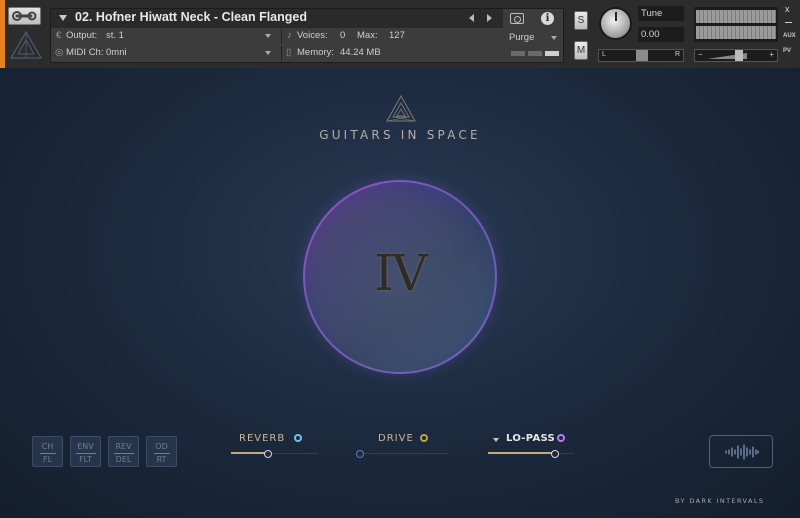 The image size is (800, 518). Describe the element at coordinates (47, 446) in the screenshot. I see `mode-button-line1: CH` at that location.